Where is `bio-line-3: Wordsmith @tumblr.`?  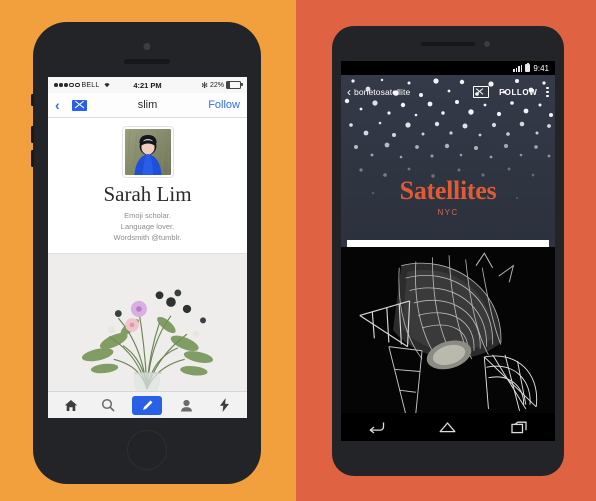
bio-line-3: Wordsmith @tumblr. is located at coordinates (147, 237).